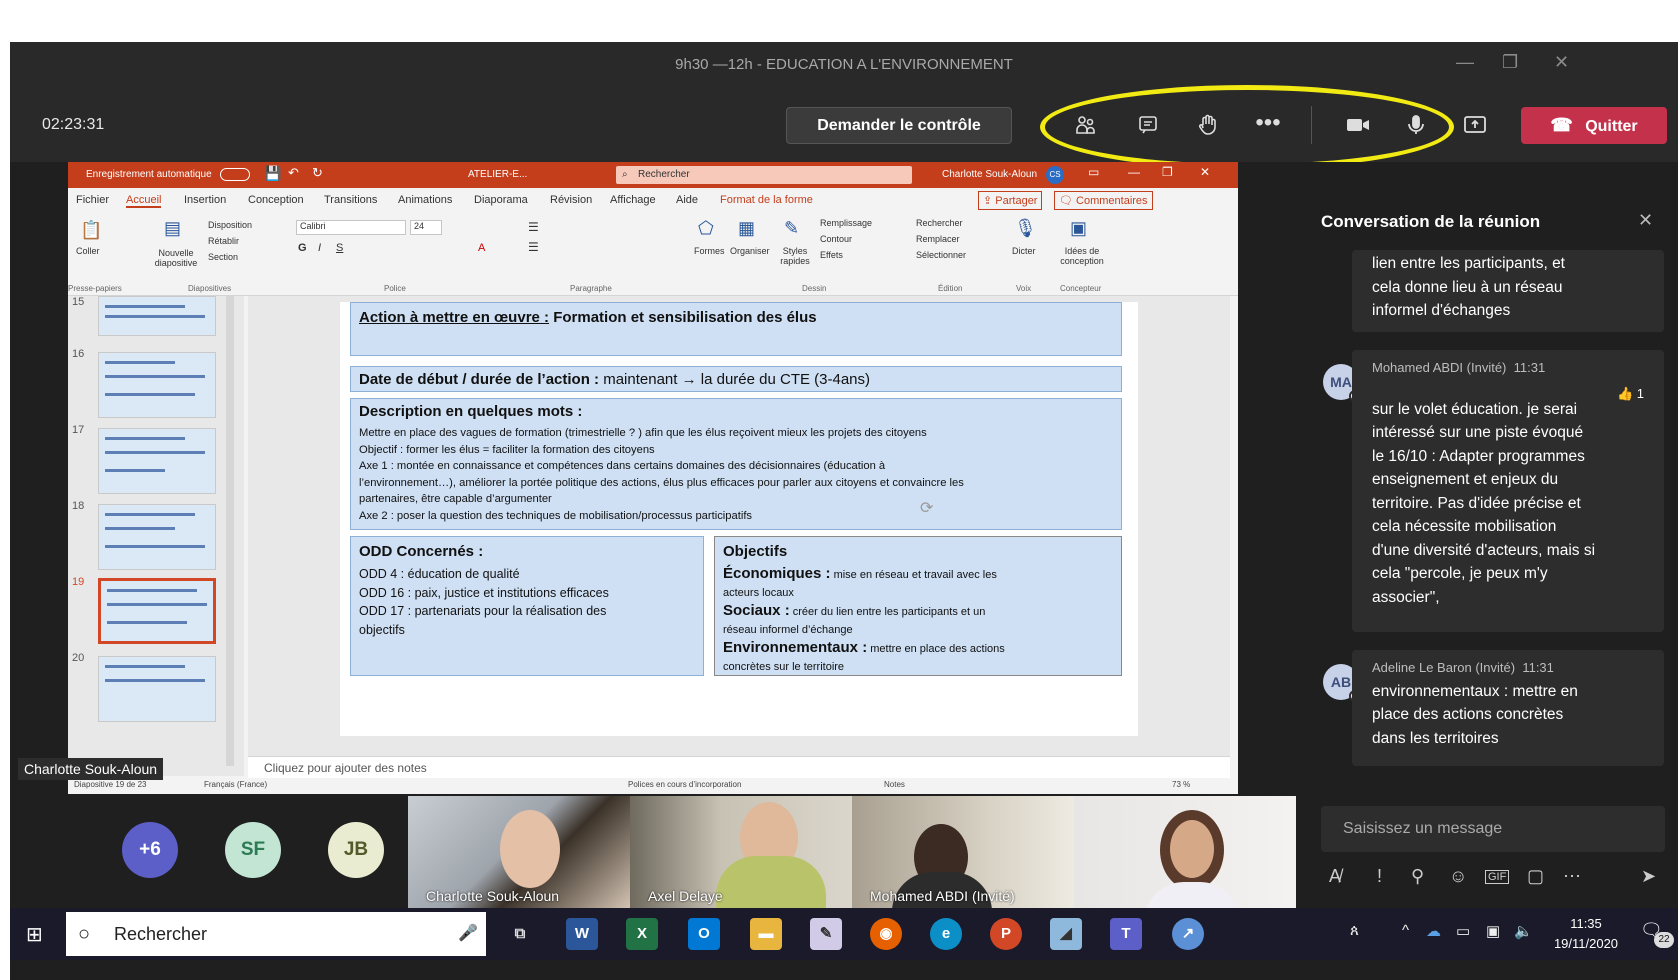 This screenshot has width=1678, height=980. Describe the element at coordinates (1475, 125) in the screenshot. I see `share-screen-icon` at that location.